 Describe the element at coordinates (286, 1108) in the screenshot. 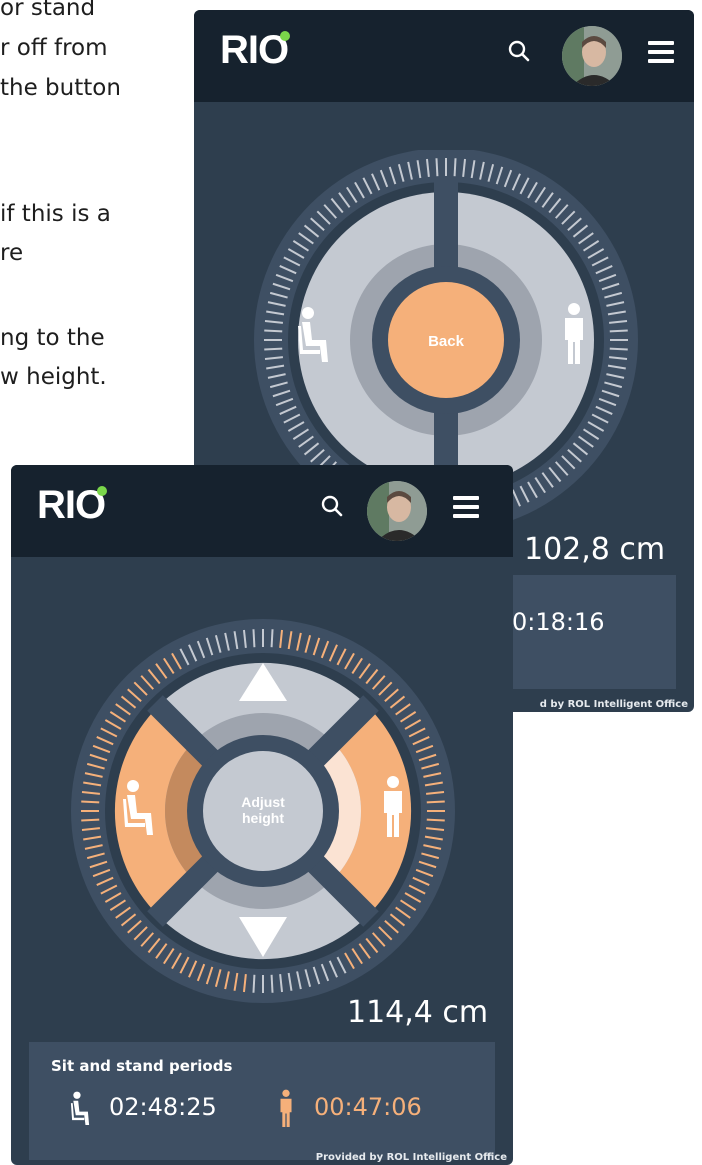

I see `standing-person-icon` at that location.